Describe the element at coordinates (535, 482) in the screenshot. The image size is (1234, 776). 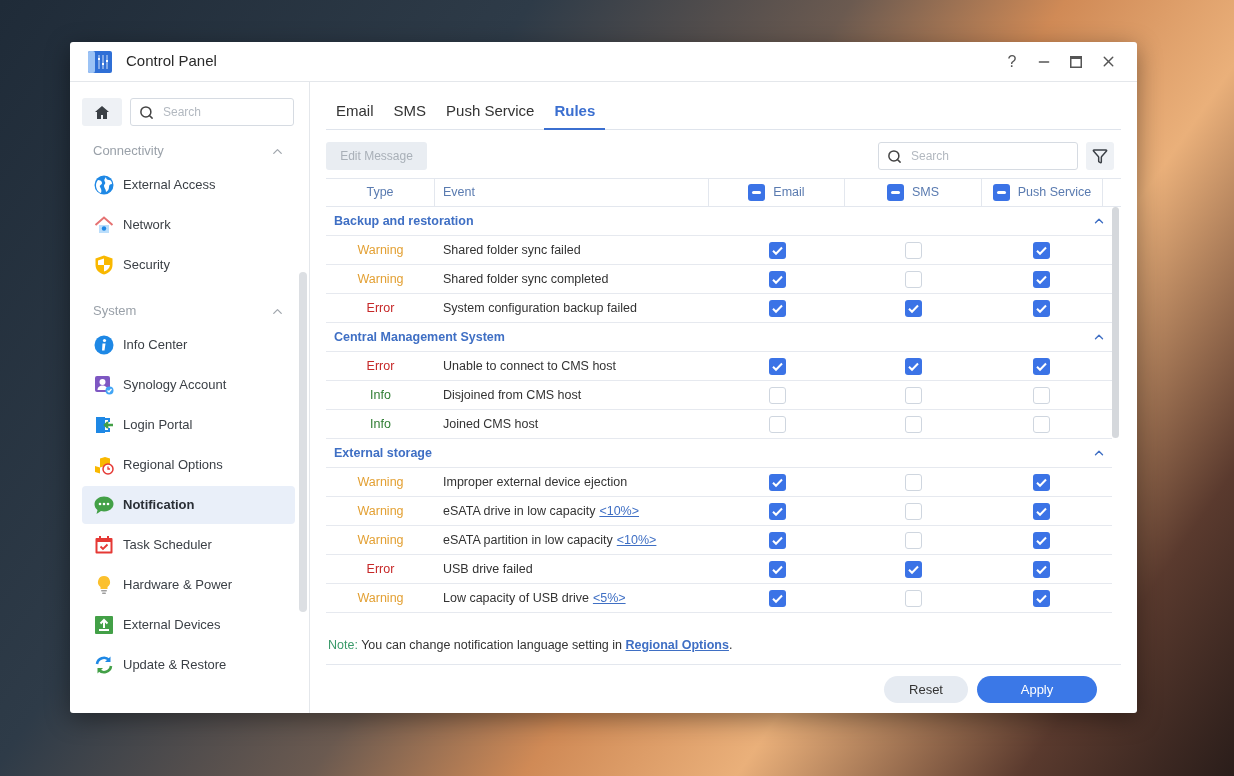
I see `event-name: Improper external device ejection` at that location.